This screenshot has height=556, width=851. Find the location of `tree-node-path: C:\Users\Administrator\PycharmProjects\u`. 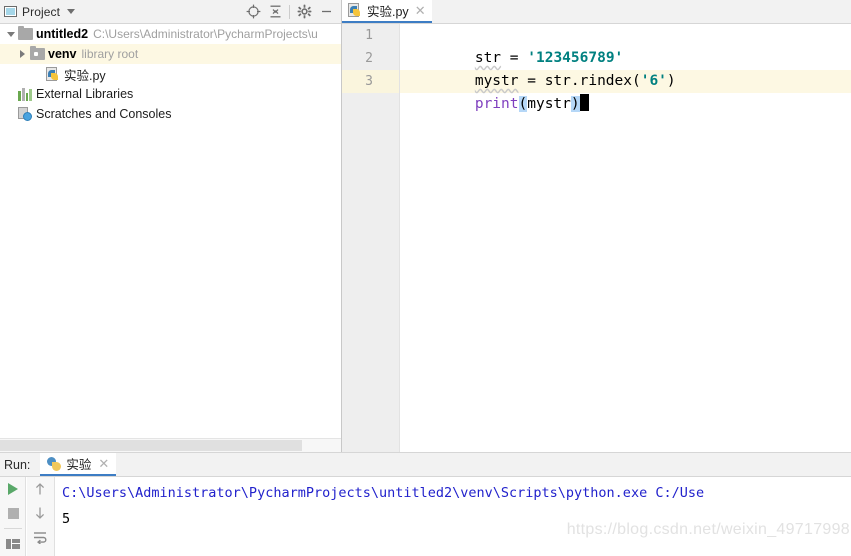

tree-node-path: C:\Users\Administrator\PycharmProjects\u is located at coordinates (205, 34).